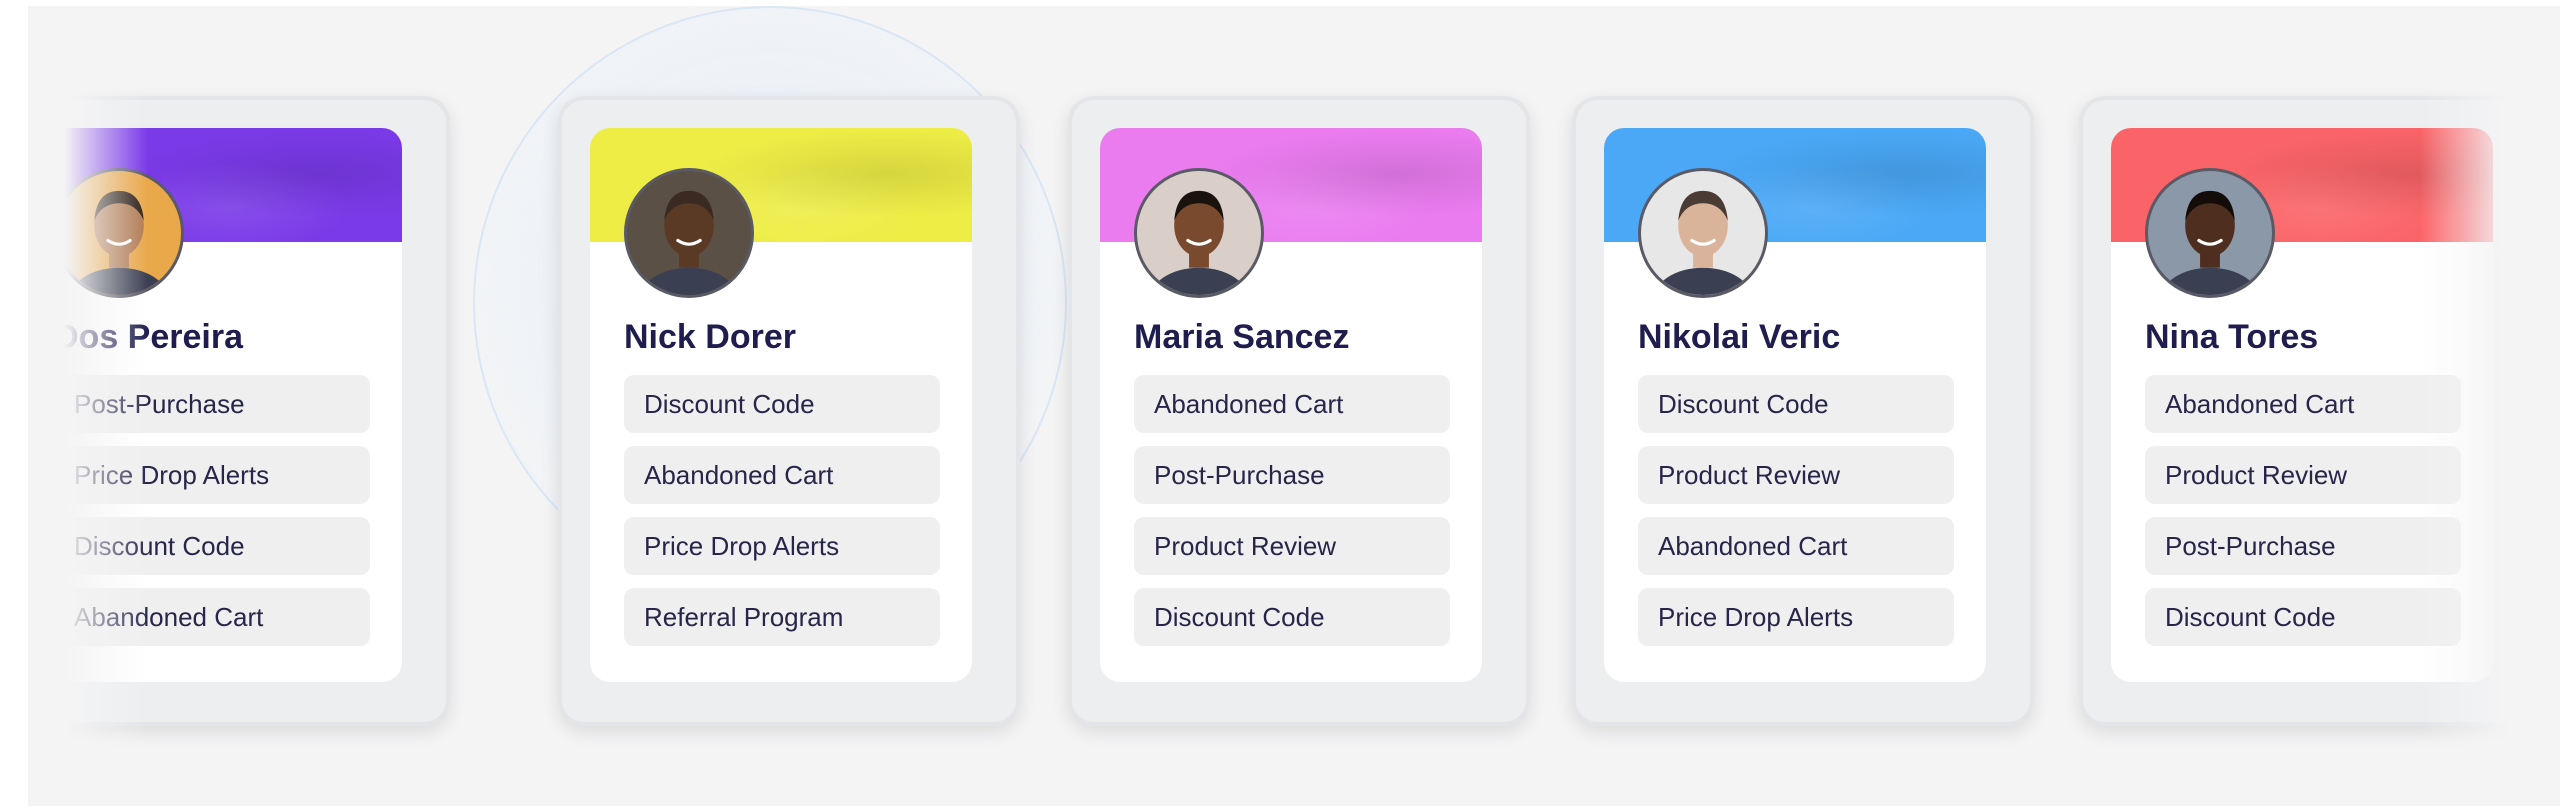 The image size is (2560, 810). I want to click on profile-name: Nina Tores, so click(2232, 337).